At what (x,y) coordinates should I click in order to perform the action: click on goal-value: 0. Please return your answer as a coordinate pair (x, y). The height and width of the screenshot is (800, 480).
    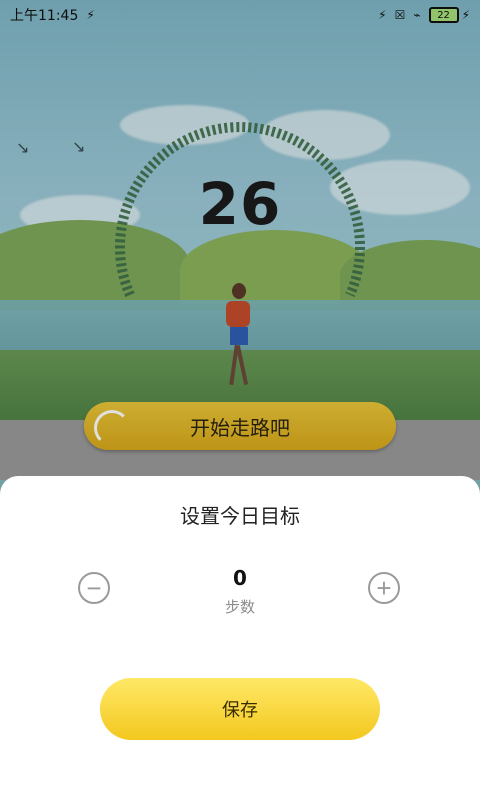
    Looking at the image, I should click on (240, 578).